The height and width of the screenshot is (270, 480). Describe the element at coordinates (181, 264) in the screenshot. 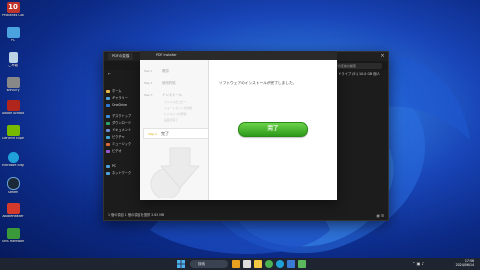

I see `windows-start-icon` at that location.